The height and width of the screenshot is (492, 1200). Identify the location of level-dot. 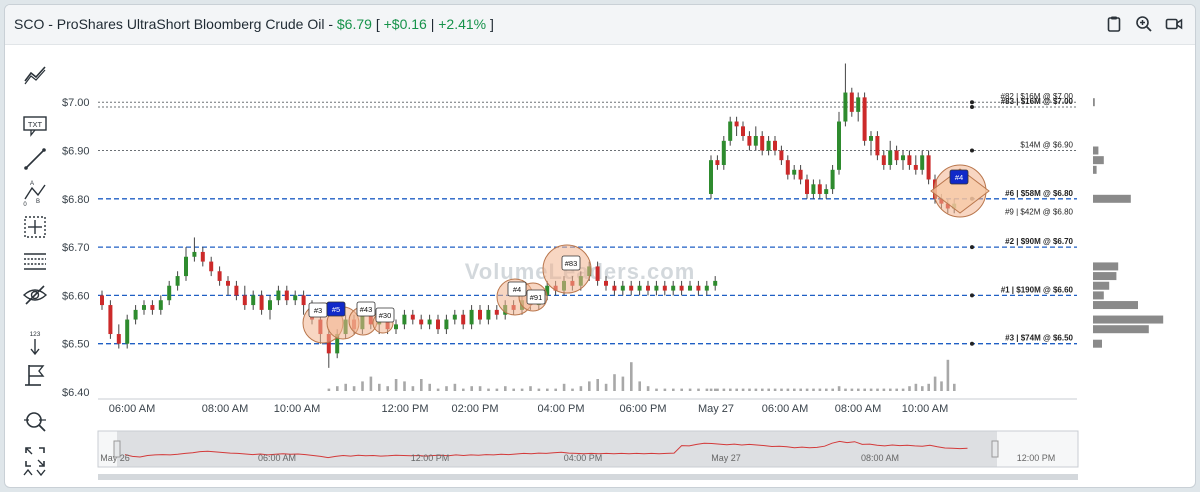
(972, 107).